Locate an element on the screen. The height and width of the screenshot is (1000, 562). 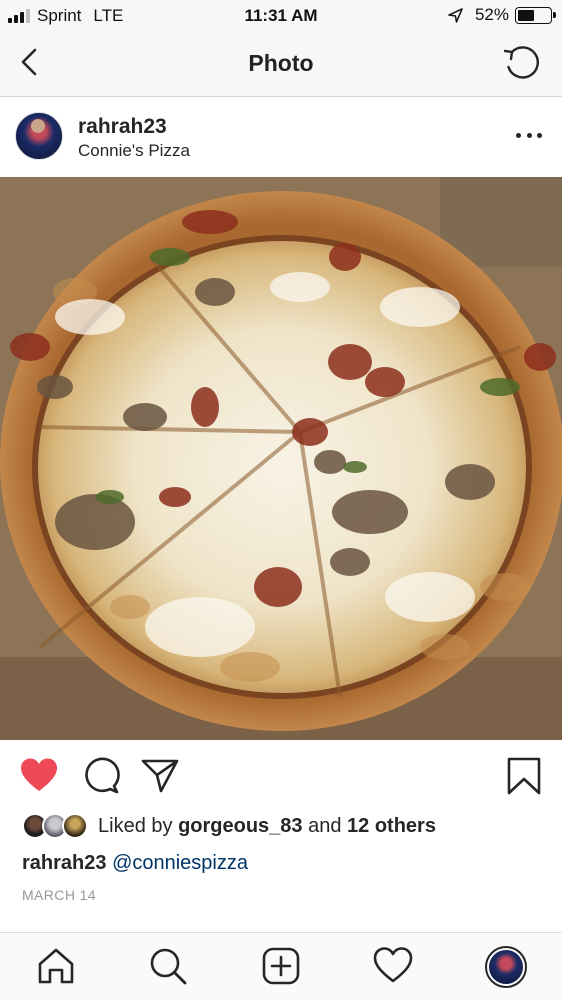
battery-percent: 52% is located at coordinates (491, 14).